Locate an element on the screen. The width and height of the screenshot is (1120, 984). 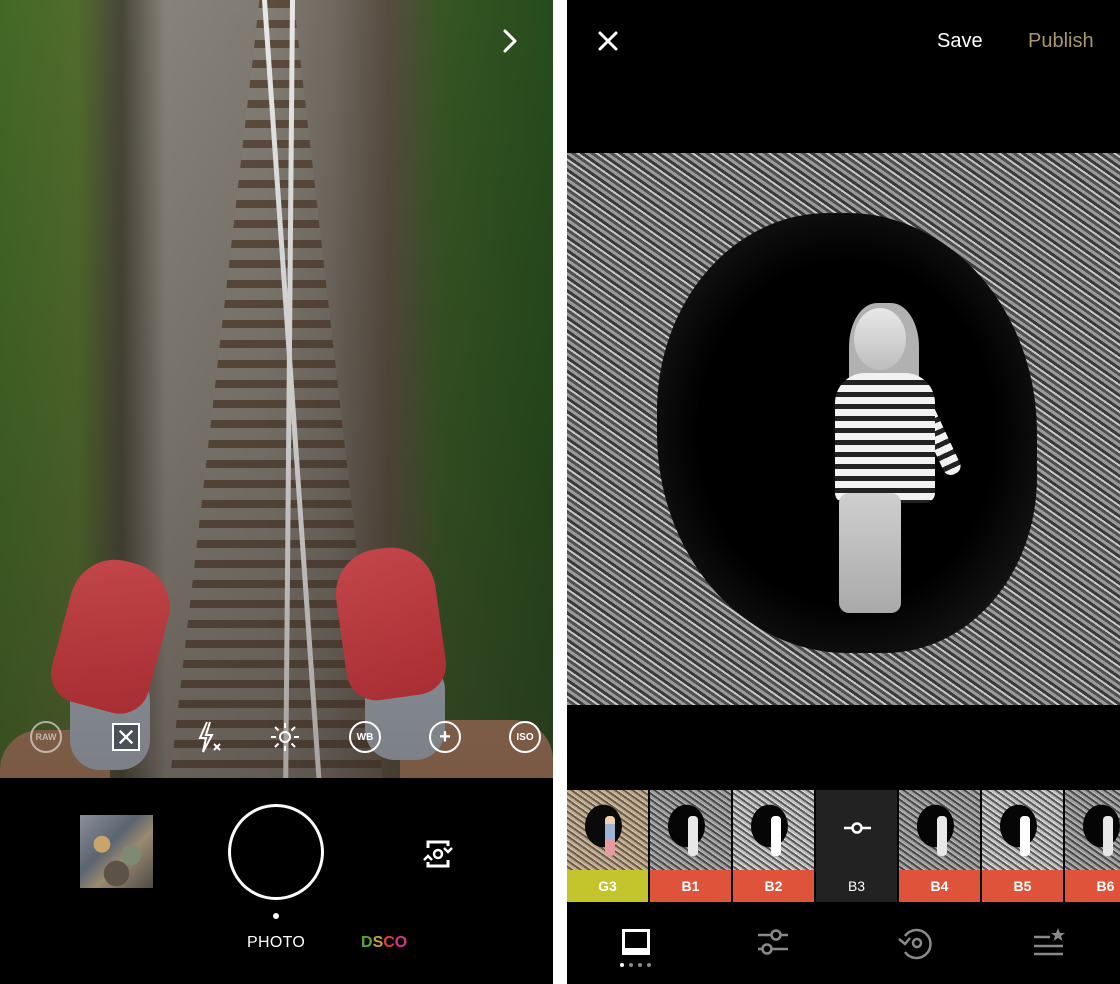
filter-label: G3 is located at coordinates (607, 886).